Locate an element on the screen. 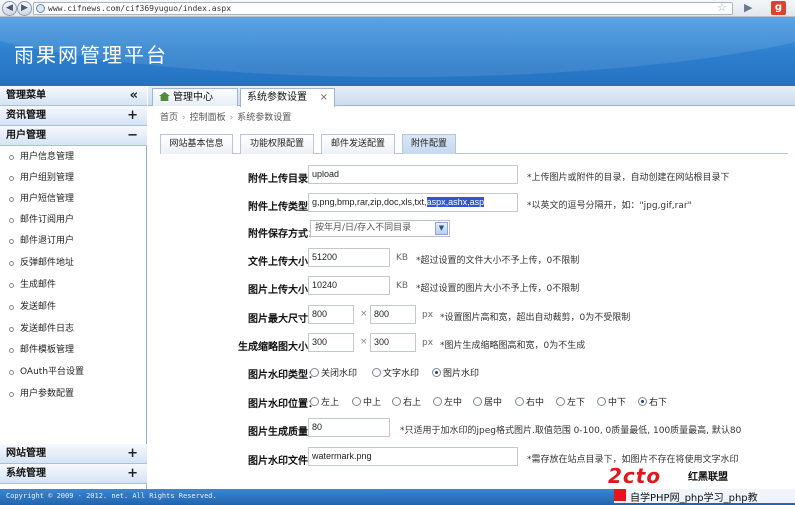 The width and height of the screenshot is (795, 505). tab-system-settings: 系统参数设置 × is located at coordinates (287, 97).